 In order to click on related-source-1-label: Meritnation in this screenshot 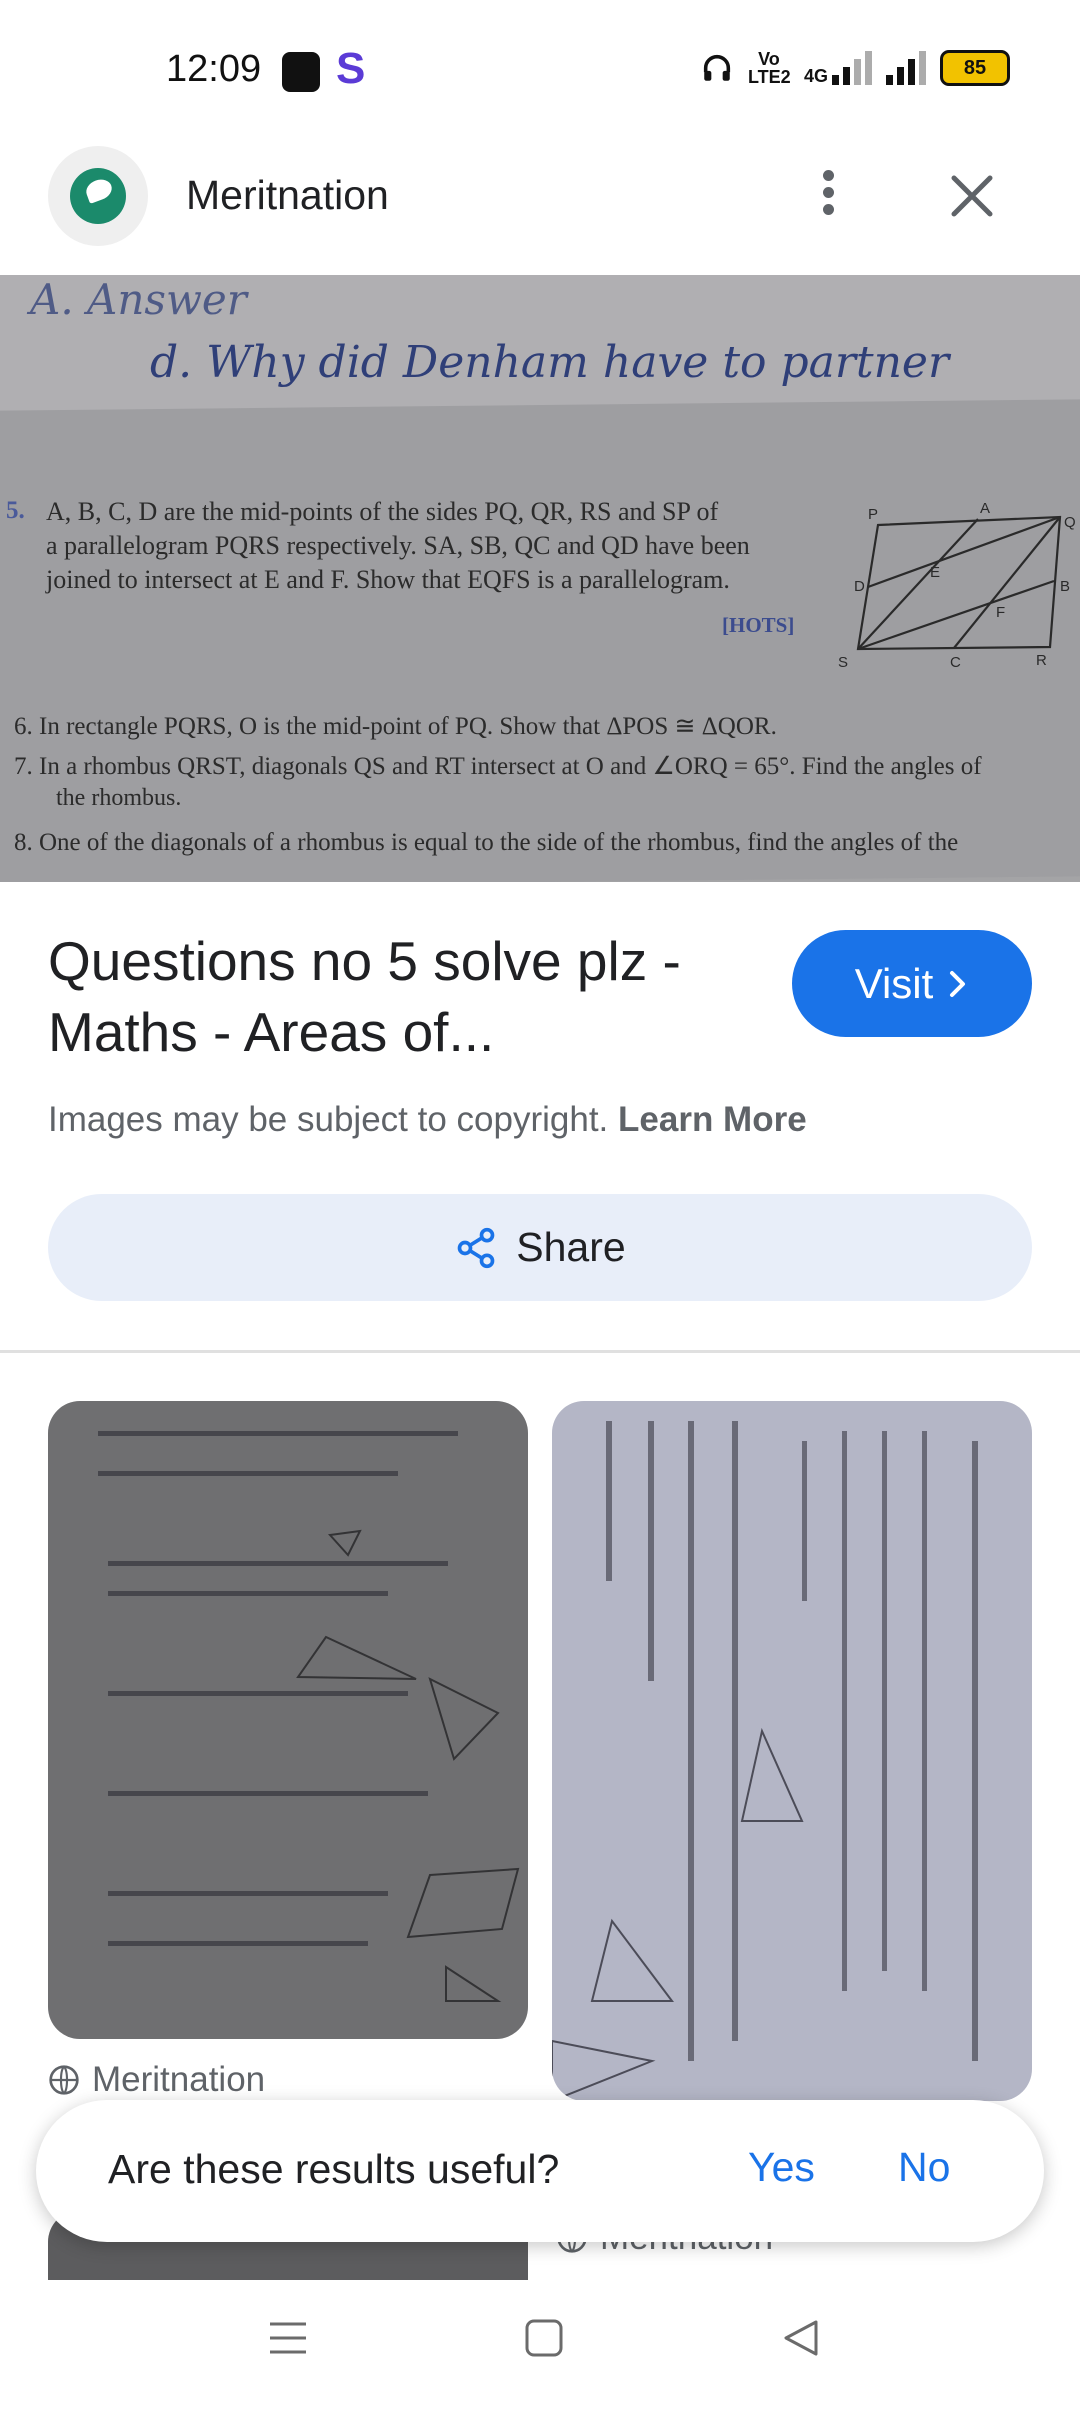, I will do `click(179, 2079)`.